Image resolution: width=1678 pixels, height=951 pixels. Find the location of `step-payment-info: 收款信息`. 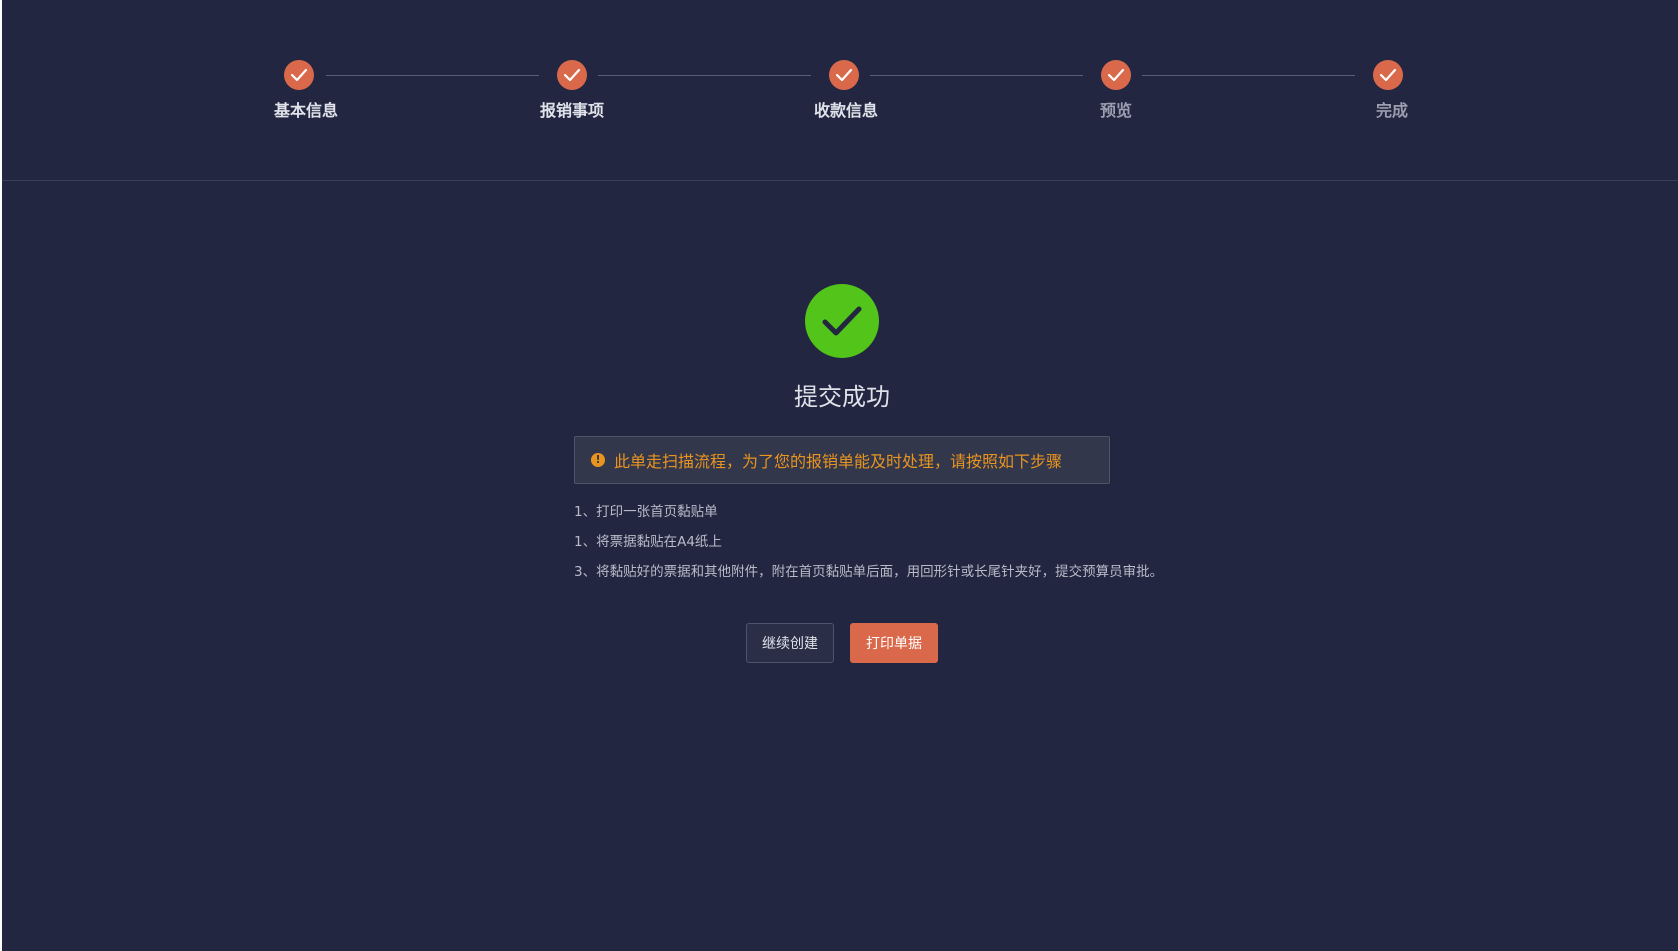

step-payment-info: 收款信息 is located at coordinates (844, 90).